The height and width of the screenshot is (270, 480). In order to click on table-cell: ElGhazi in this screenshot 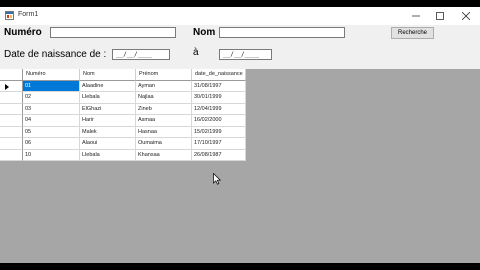, I will do `click(108, 109)`.